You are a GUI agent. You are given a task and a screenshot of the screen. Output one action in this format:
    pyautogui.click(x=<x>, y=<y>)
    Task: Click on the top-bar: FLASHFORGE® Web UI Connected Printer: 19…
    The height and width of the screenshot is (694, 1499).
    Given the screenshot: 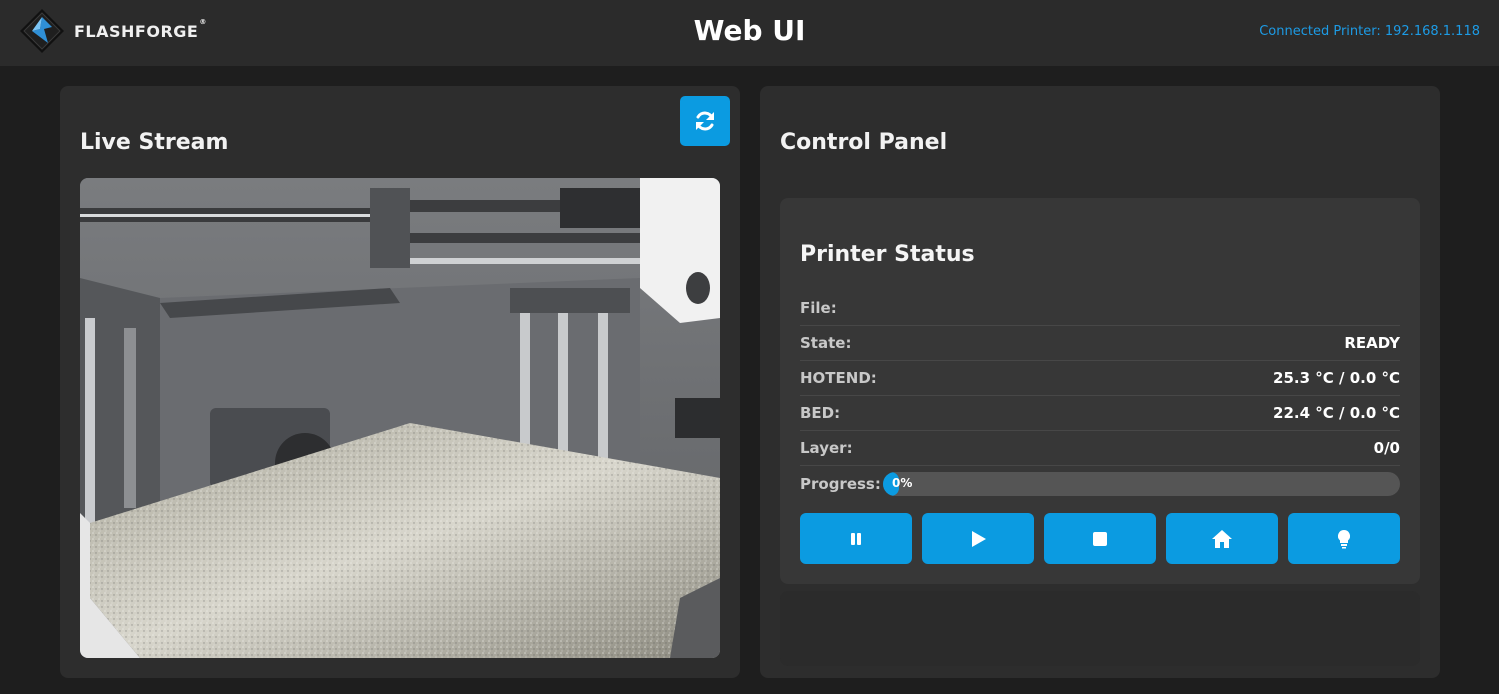 What is the action you would take?
    pyautogui.click(x=749, y=33)
    